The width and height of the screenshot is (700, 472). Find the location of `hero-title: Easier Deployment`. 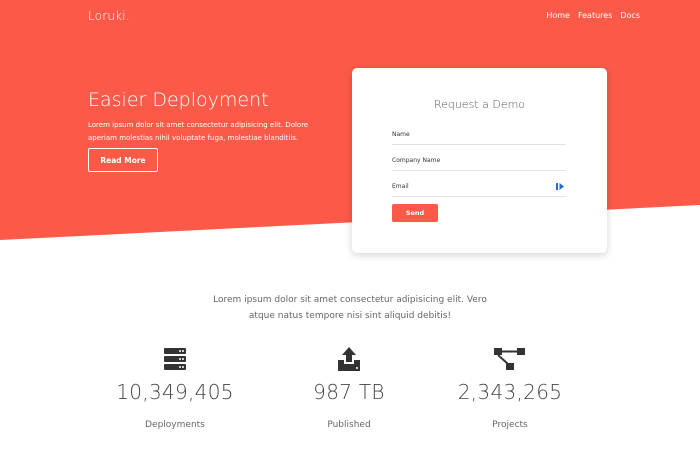

hero-title: Easier Deployment is located at coordinates (178, 100).